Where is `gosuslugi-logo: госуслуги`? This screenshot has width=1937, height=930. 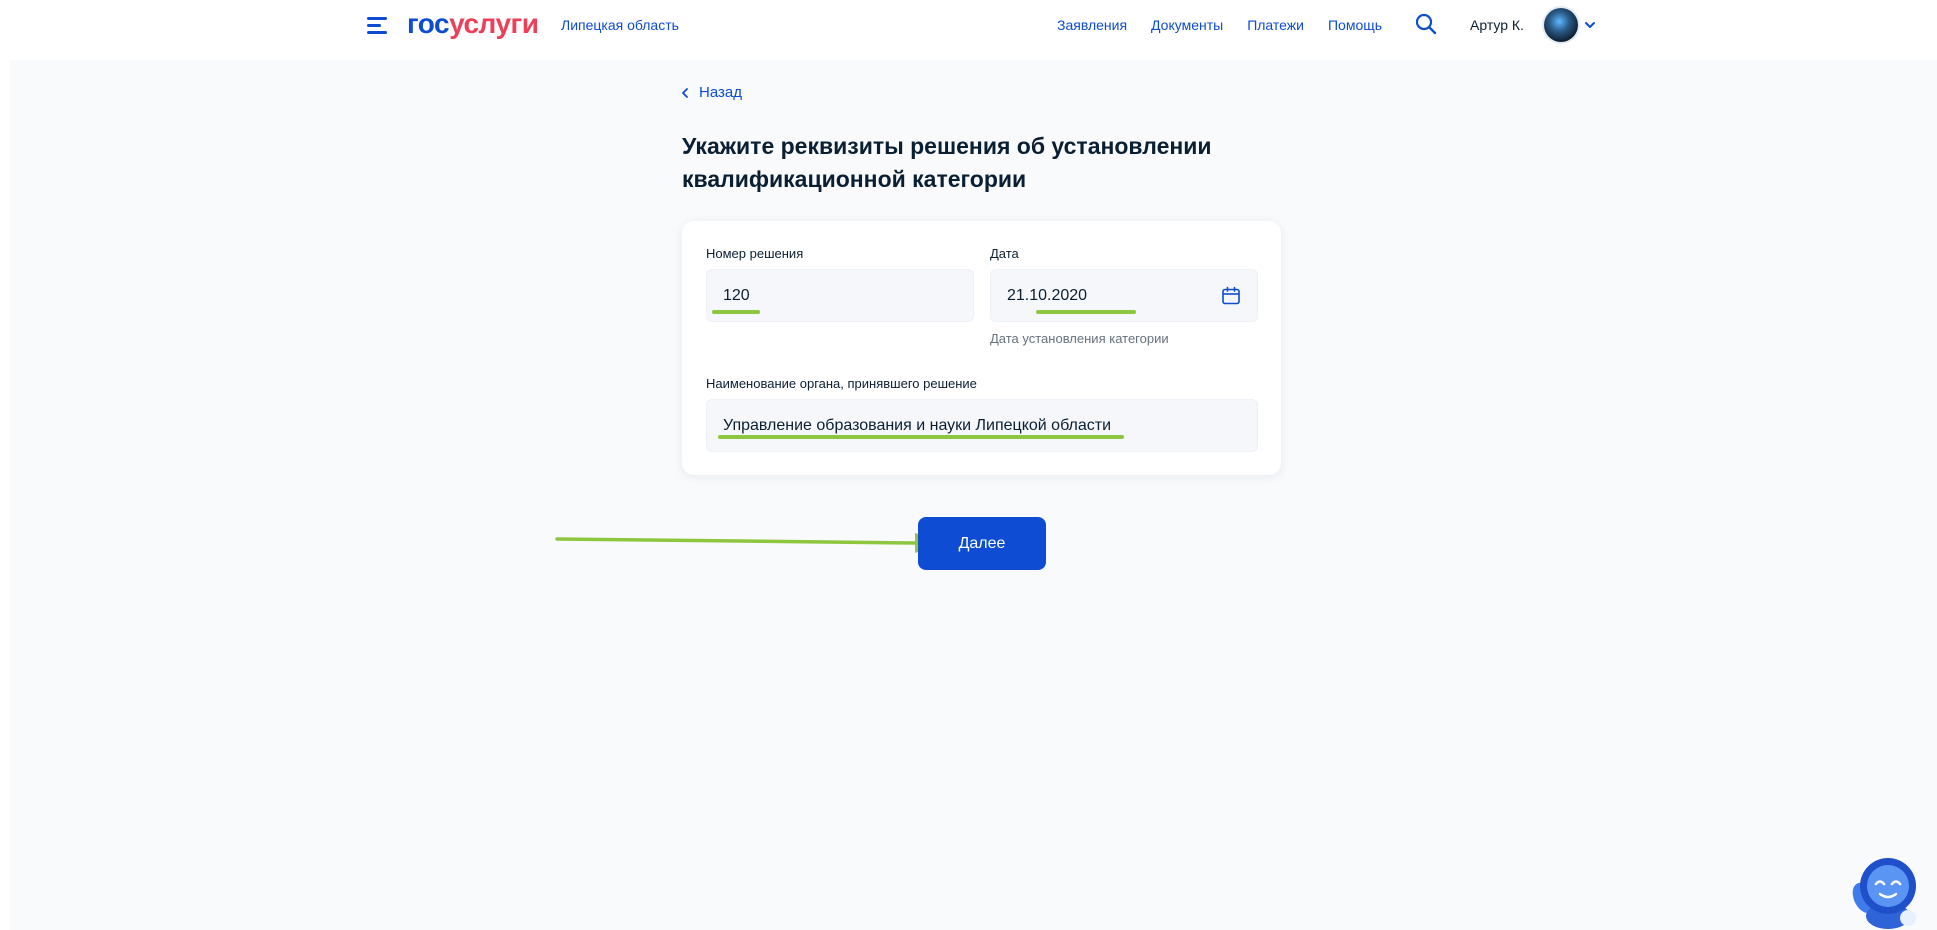 gosuslugi-logo: госуслуги is located at coordinates (473, 24).